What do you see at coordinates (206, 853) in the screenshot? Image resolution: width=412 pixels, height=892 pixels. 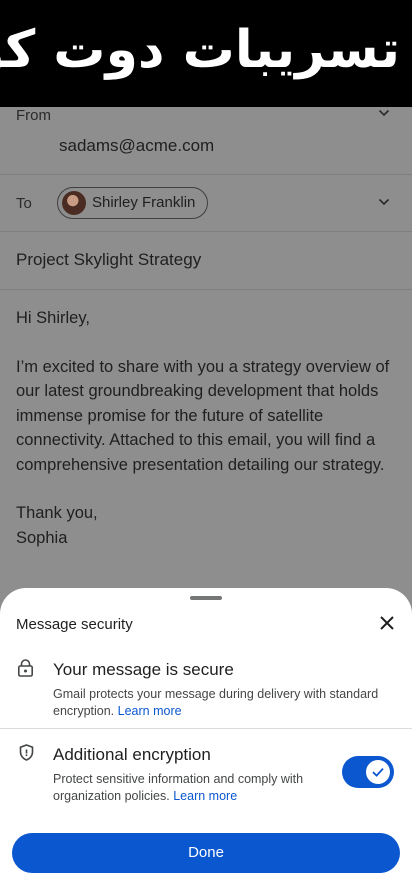 I see `done-button: Done` at bounding box center [206, 853].